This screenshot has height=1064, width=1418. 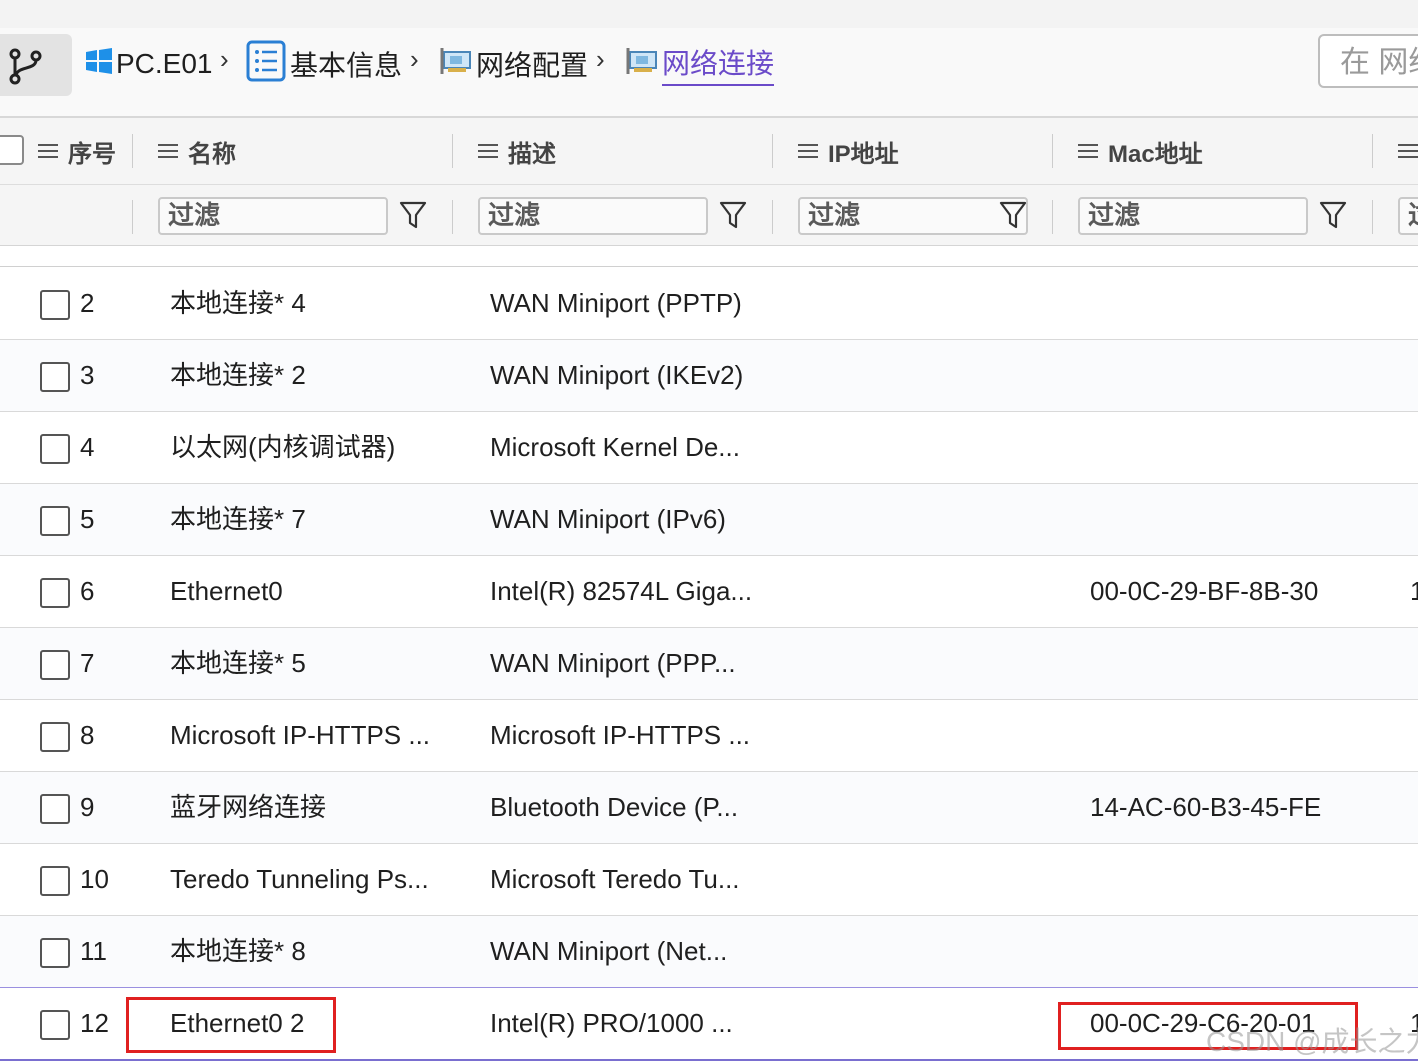 What do you see at coordinates (608, 519) in the screenshot?
I see `cell-description: WAN Miniport (IPv6)` at bounding box center [608, 519].